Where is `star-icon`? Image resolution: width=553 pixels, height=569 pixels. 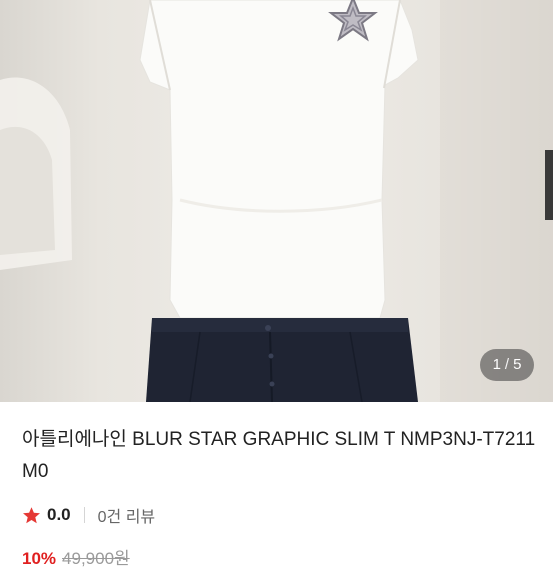 star-icon is located at coordinates (31, 514).